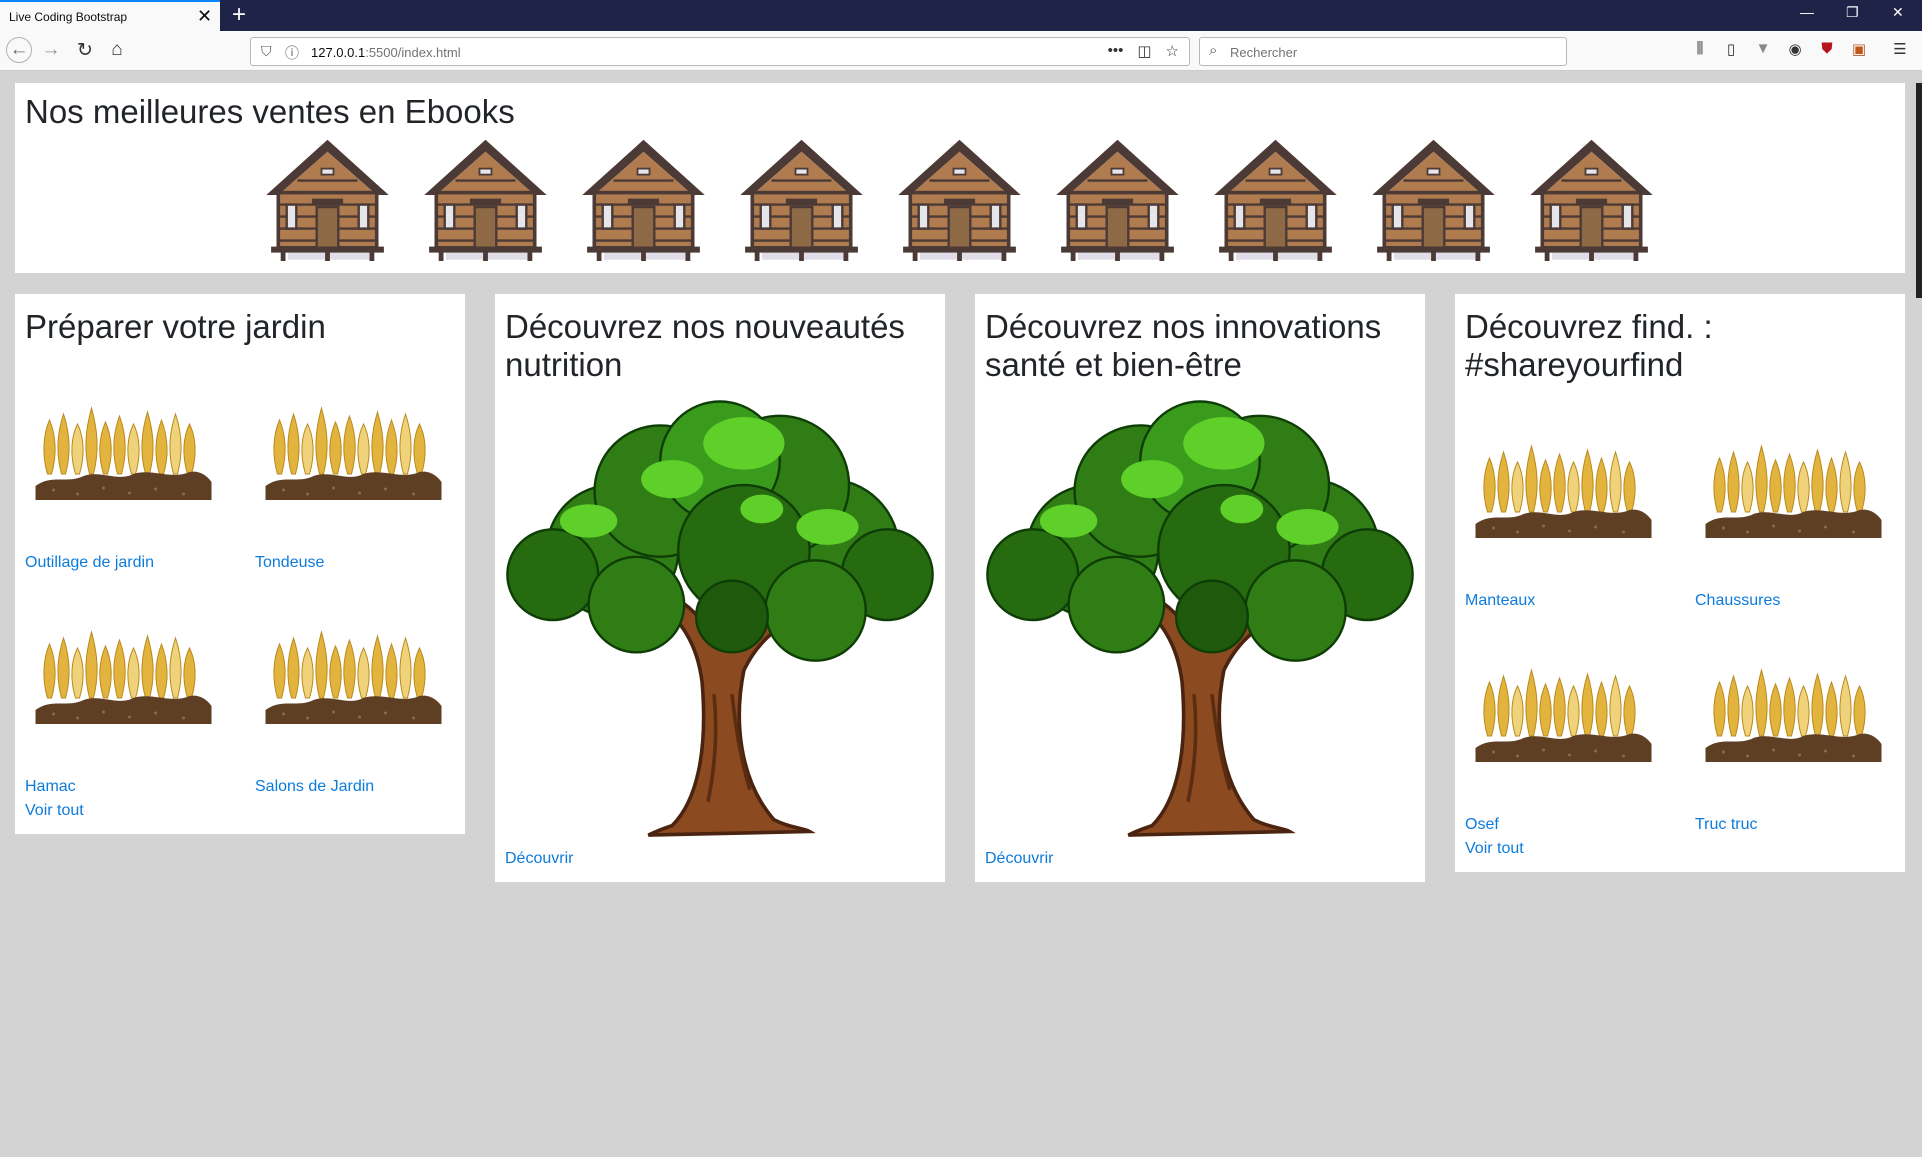 This screenshot has height=1157, width=1922. I want to click on url-bar-actions: ••• ◫ ☆, so click(1143, 51).